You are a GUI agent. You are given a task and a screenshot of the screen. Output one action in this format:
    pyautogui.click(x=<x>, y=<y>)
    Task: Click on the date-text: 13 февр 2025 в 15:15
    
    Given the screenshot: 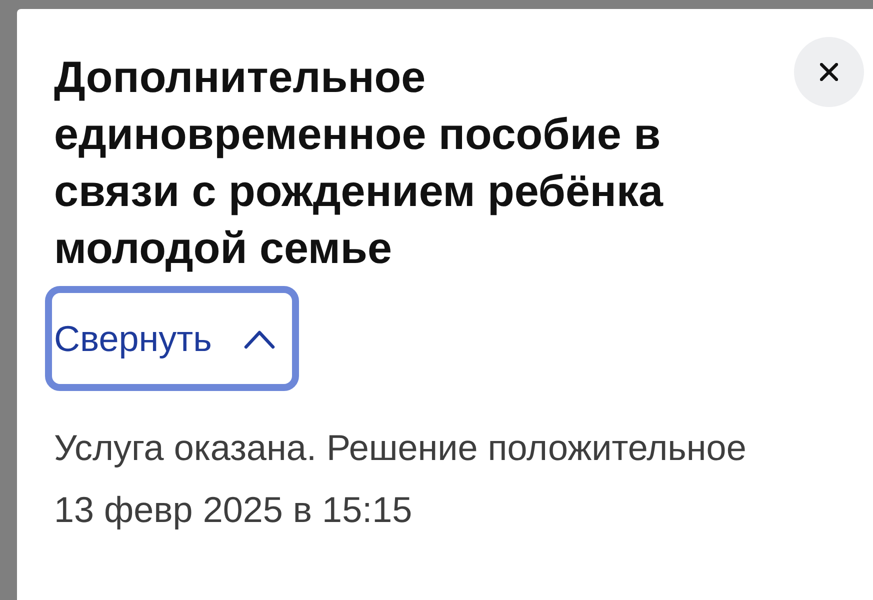 What is the action you would take?
    pyautogui.click(x=234, y=510)
    